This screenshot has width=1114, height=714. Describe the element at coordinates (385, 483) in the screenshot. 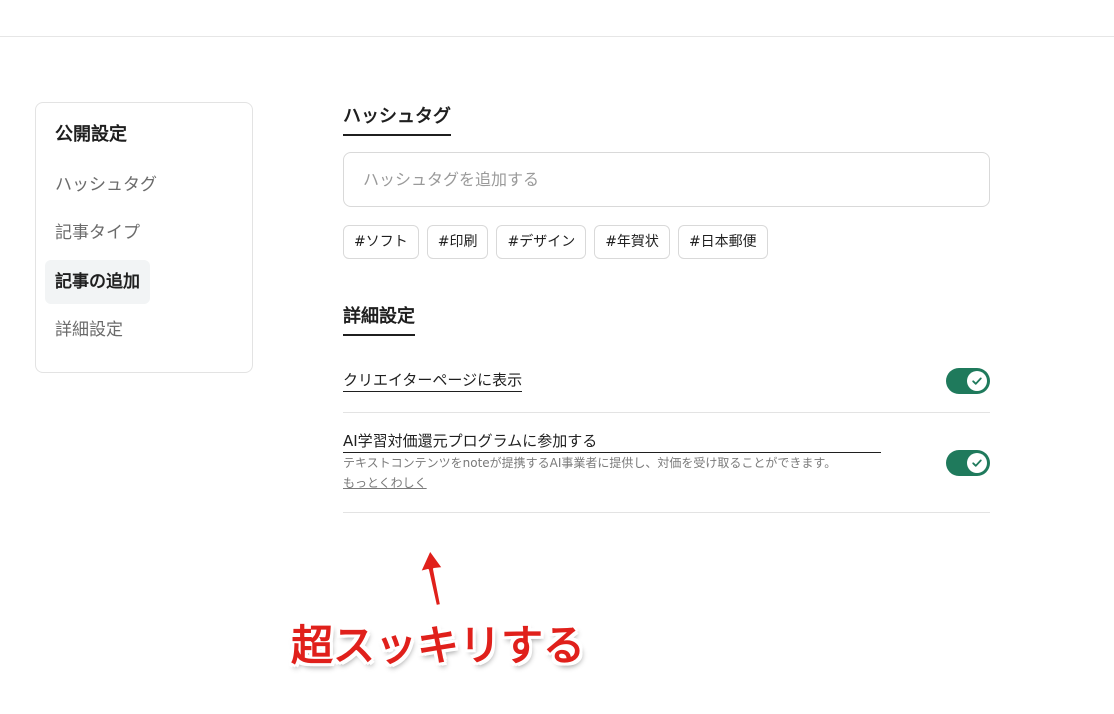

I see `learn-more-link: もっとくわしく` at that location.